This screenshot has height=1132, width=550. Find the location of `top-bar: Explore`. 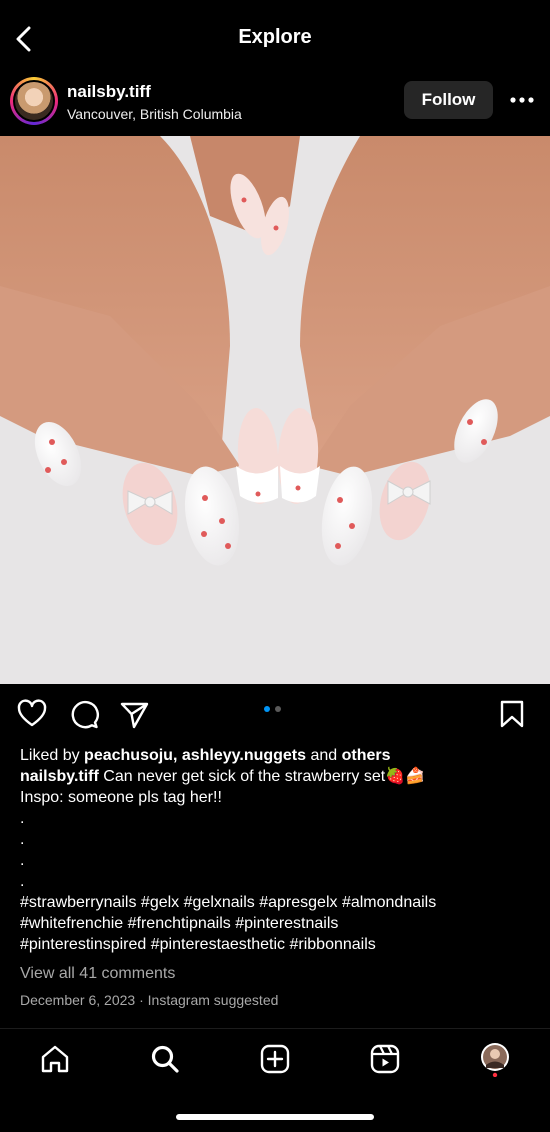

top-bar: Explore is located at coordinates (275, 36).